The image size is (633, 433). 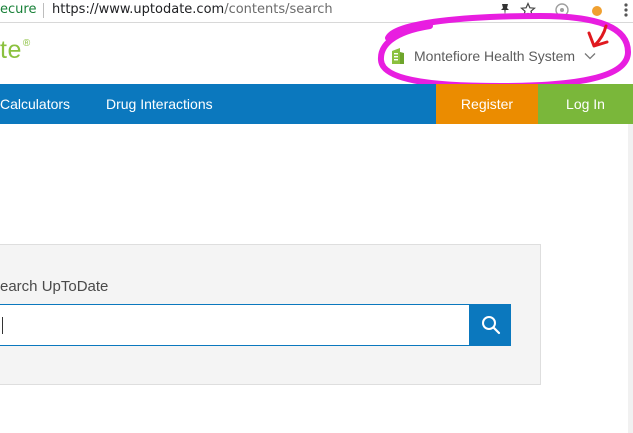 I want to click on url-path: /contents/search, so click(x=278, y=9).